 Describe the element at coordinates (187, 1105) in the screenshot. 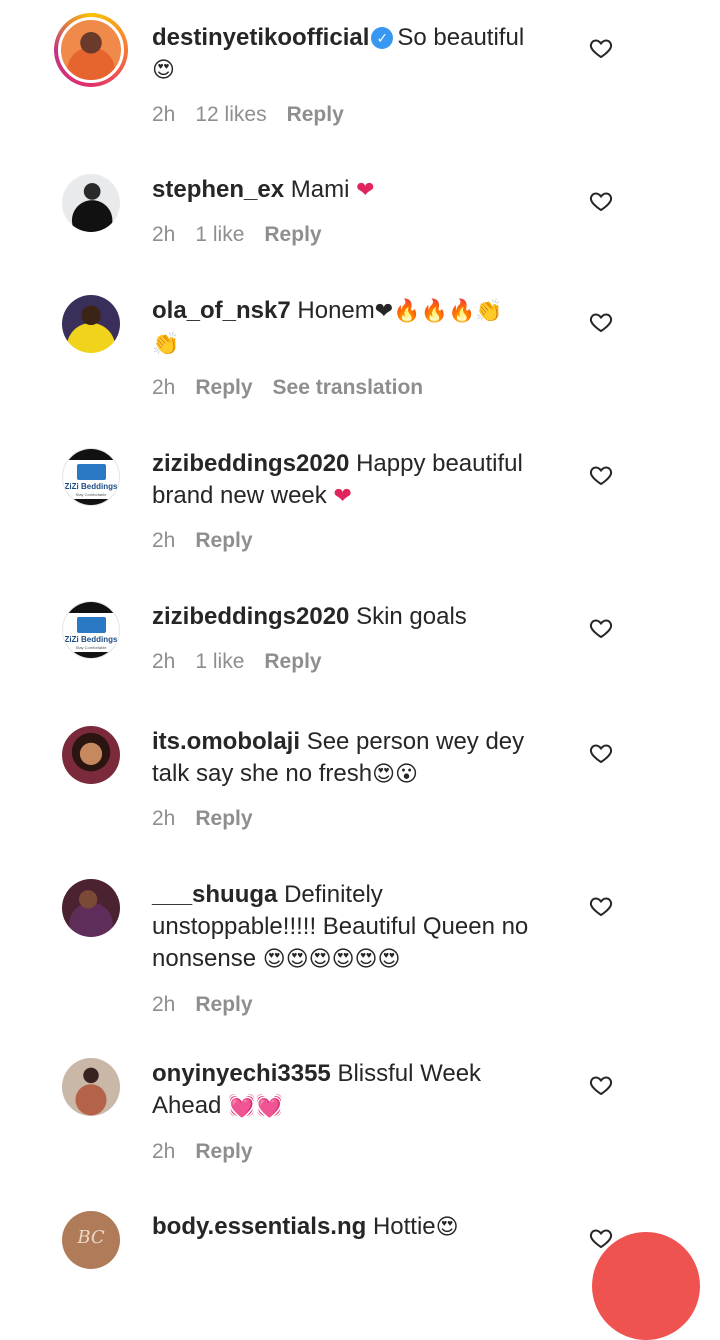

I see `comment-body: Ahead` at that location.